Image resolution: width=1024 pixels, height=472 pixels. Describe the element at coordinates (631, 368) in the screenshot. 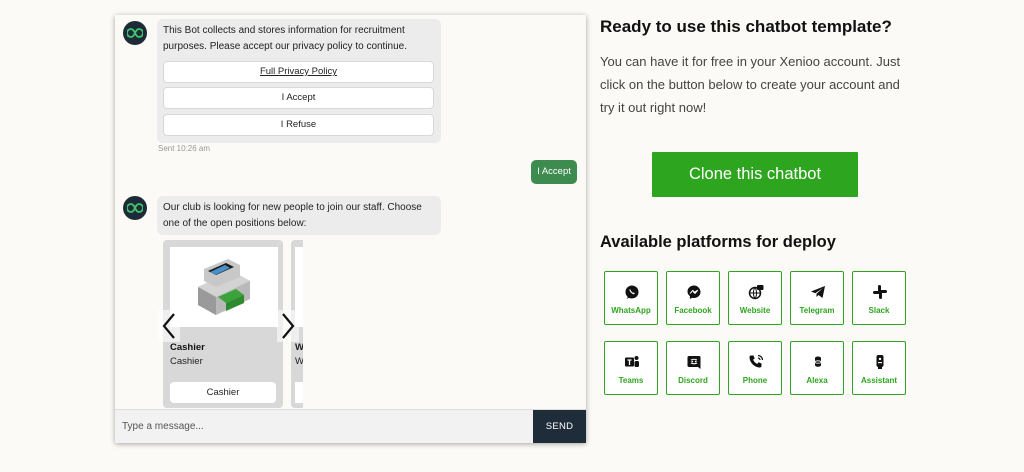

I see `platform-teams: Teams` at that location.